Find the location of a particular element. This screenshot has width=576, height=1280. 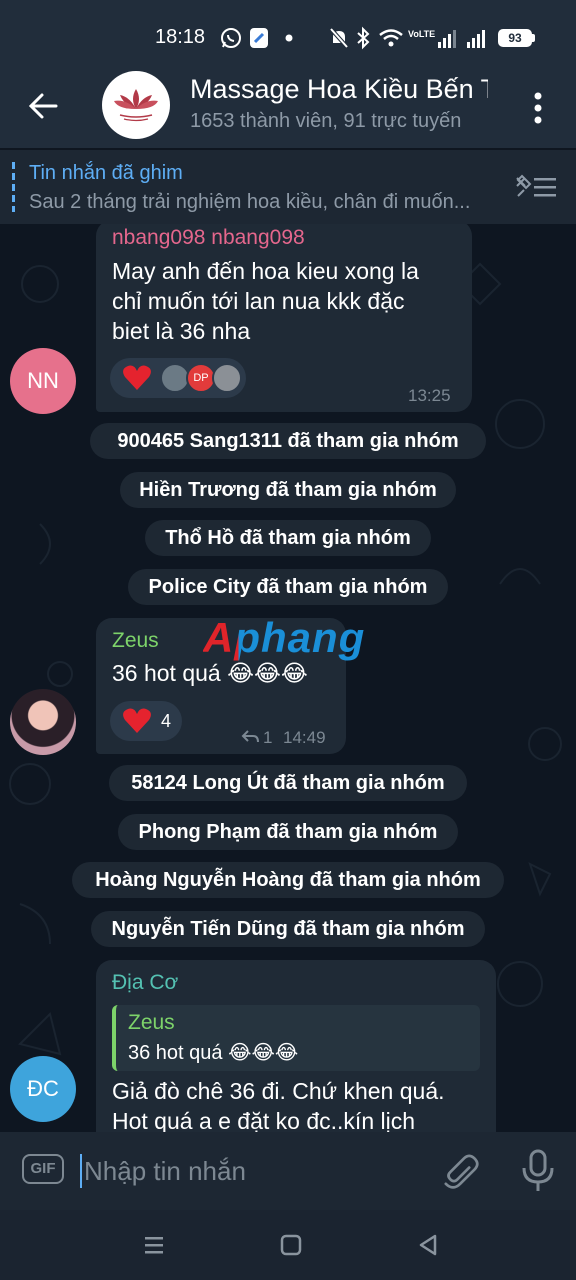

system-message: Phong Phạm đã tham gia nhóm is located at coordinates (288, 832).